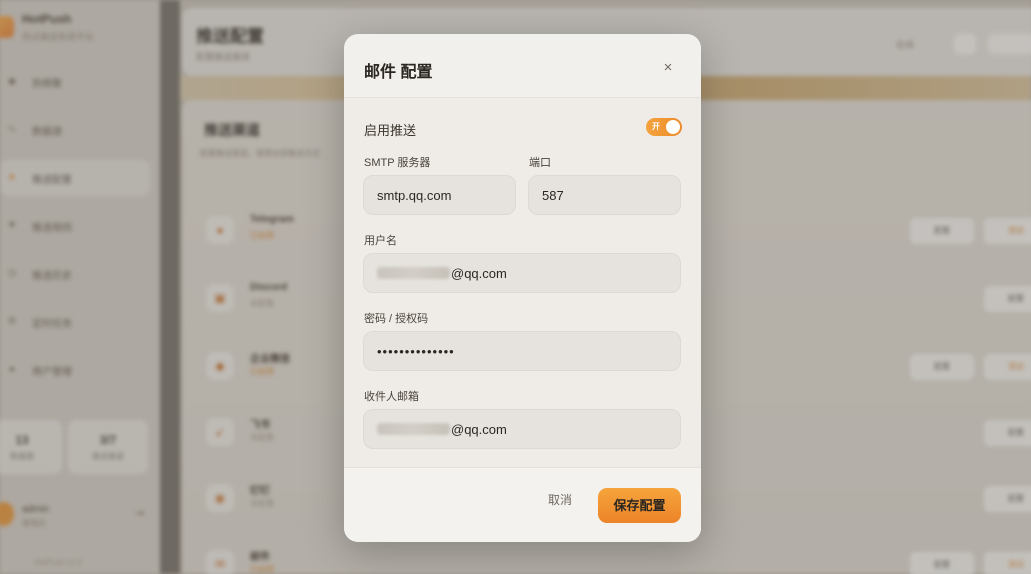 This screenshot has height=574, width=1031. I want to click on password-value: ••••••••••••••, so click(416, 351).